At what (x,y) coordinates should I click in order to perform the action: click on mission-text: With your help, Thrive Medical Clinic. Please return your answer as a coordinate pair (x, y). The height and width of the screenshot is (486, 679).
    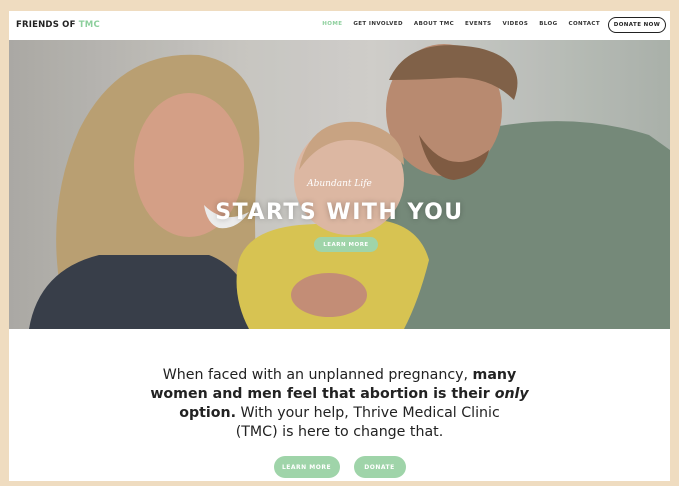
    Looking at the image, I should click on (368, 413).